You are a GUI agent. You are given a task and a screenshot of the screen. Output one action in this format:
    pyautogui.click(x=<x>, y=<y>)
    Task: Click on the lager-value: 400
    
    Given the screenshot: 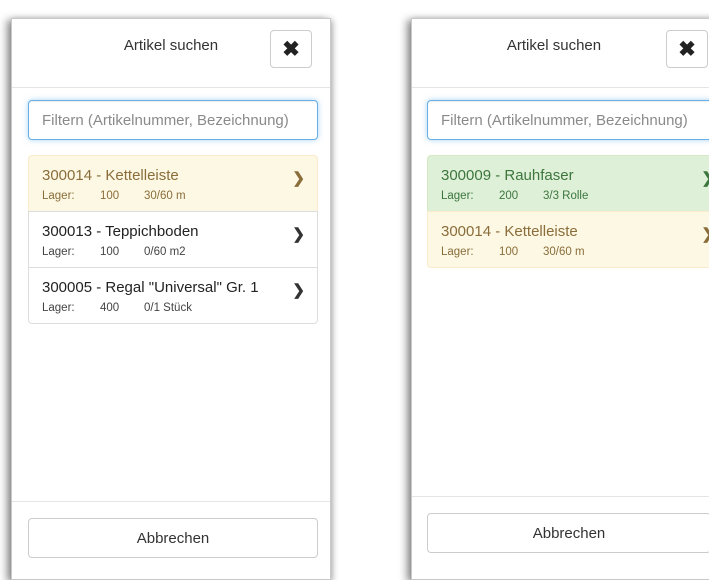 What is the action you would take?
    pyautogui.click(x=110, y=308)
    